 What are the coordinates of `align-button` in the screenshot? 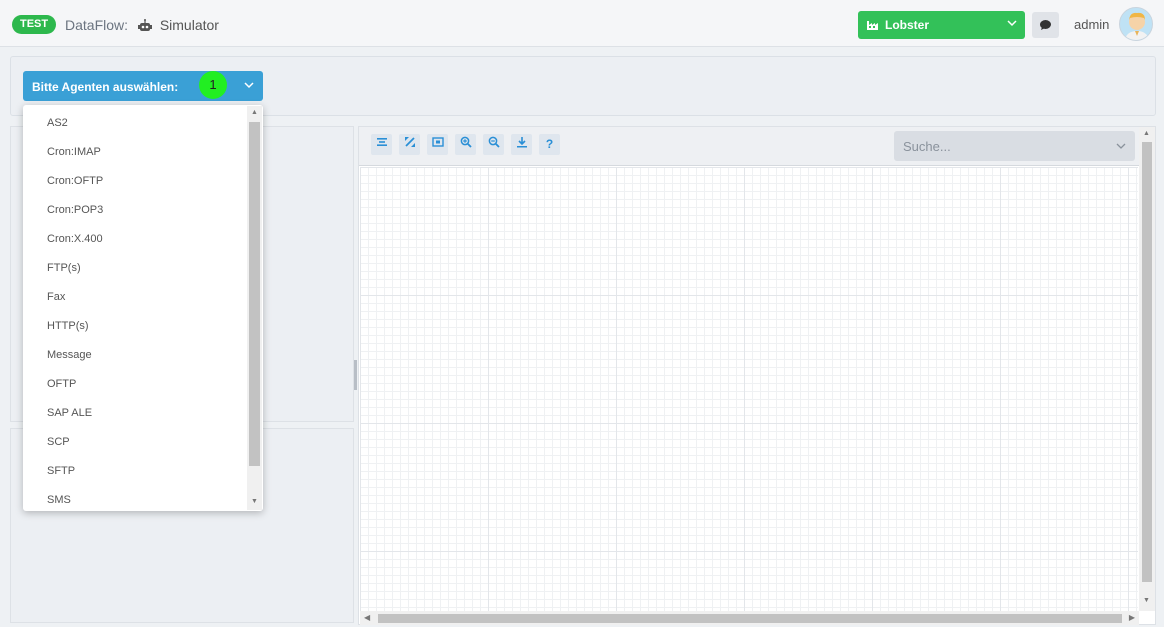 It's located at (381, 144).